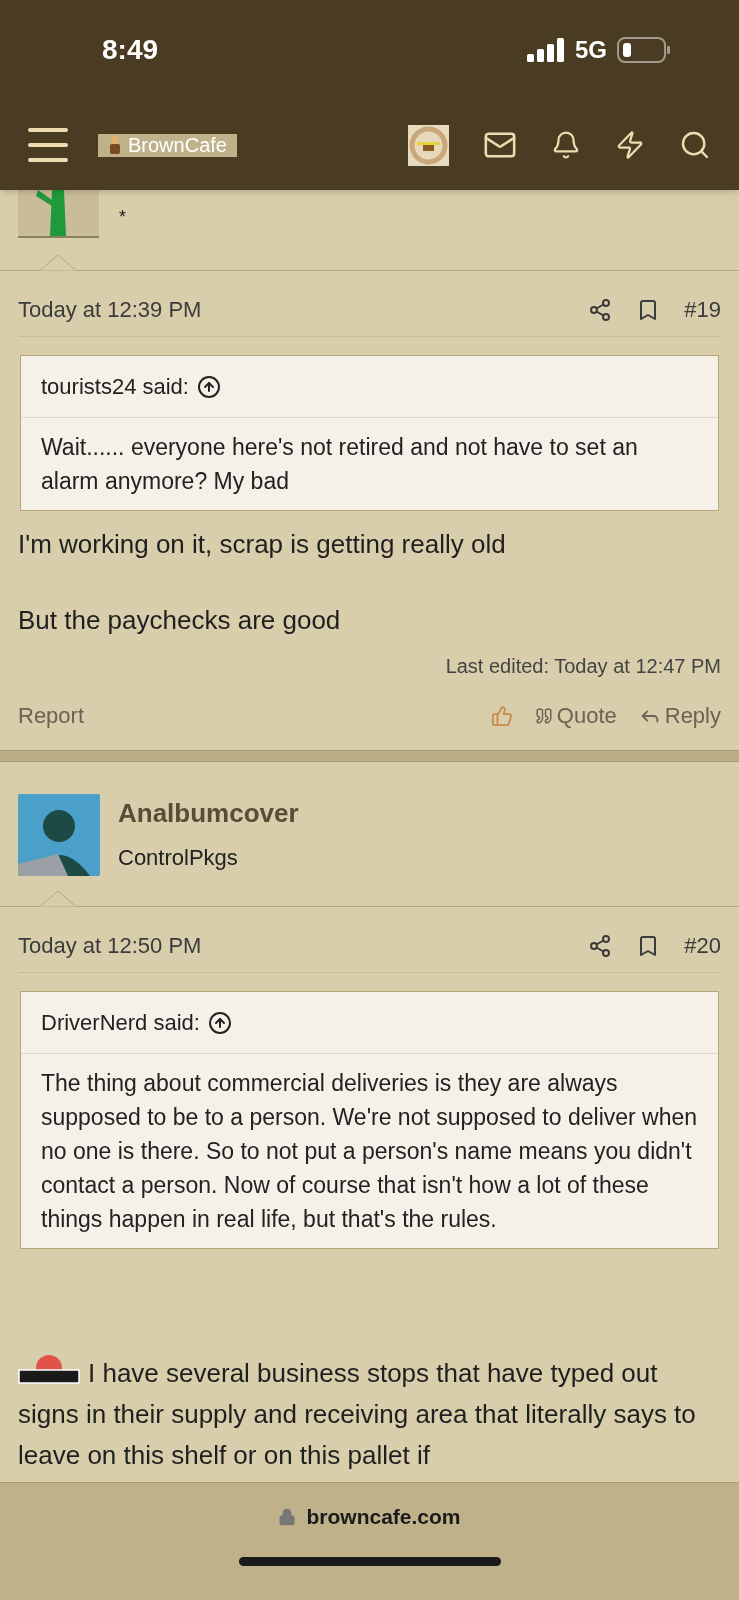 This screenshot has height=1600, width=739. What do you see at coordinates (178, 858) in the screenshot?
I see `user-title: ControlPkgs` at bounding box center [178, 858].